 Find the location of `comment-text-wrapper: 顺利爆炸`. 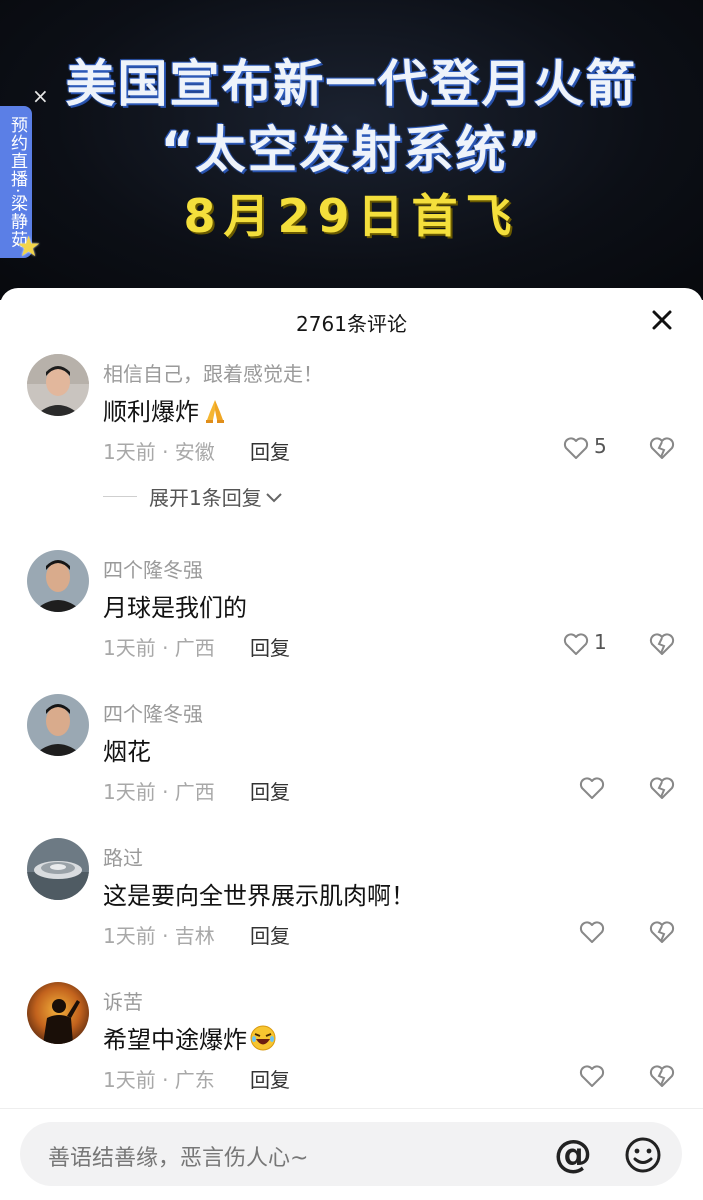

comment-text-wrapper: 顺利爆炸 is located at coordinates (166, 409).